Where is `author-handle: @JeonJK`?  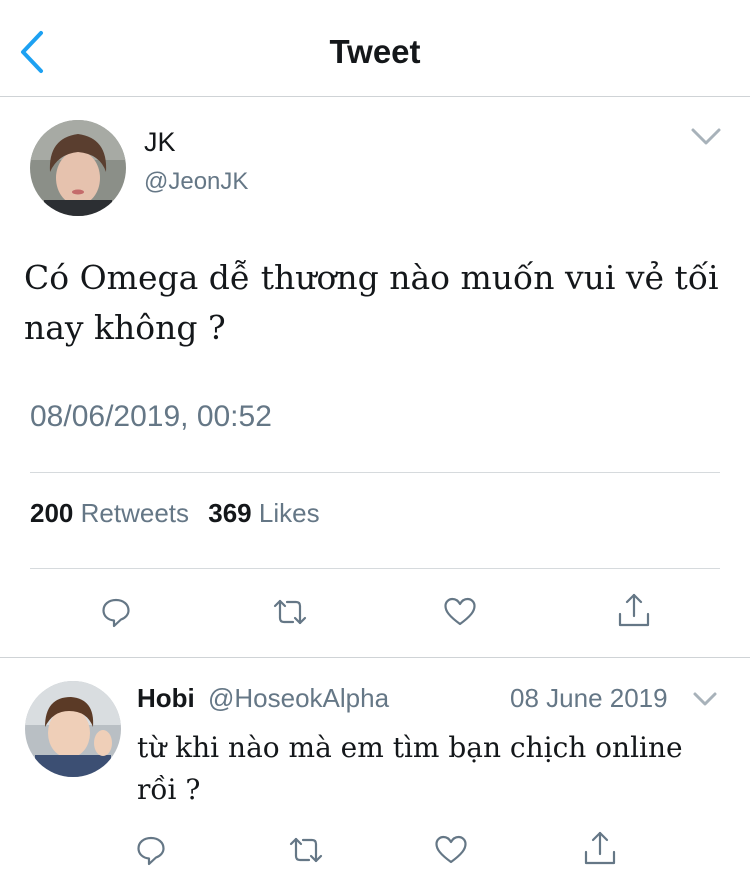
author-handle: @JeonJK is located at coordinates (196, 182).